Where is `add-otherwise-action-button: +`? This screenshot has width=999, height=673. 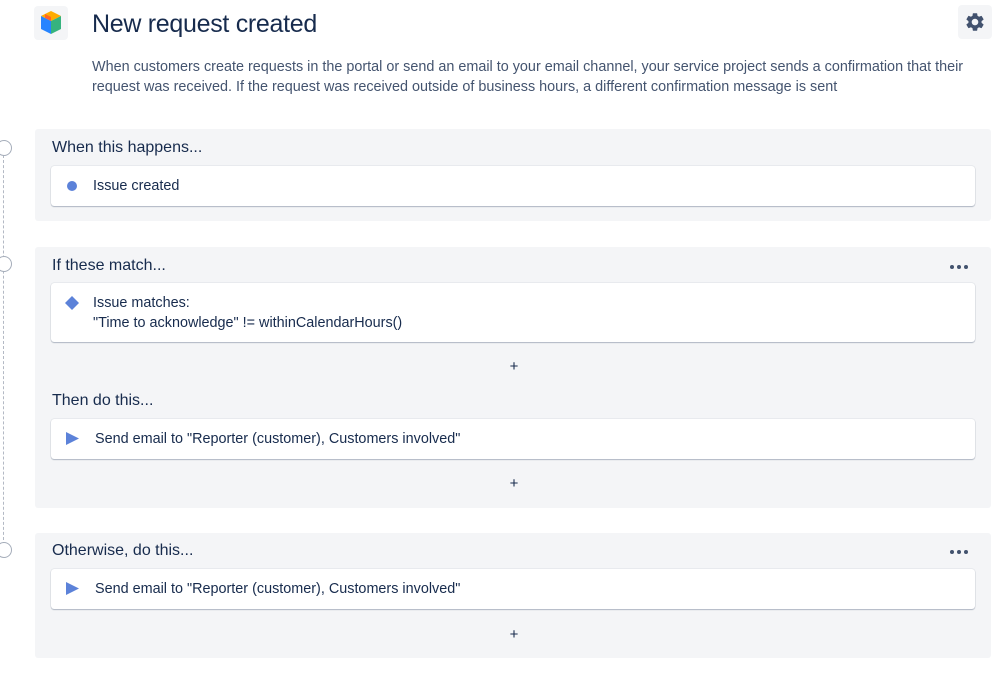
add-otherwise-action-button: + is located at coordinates (514, 635).